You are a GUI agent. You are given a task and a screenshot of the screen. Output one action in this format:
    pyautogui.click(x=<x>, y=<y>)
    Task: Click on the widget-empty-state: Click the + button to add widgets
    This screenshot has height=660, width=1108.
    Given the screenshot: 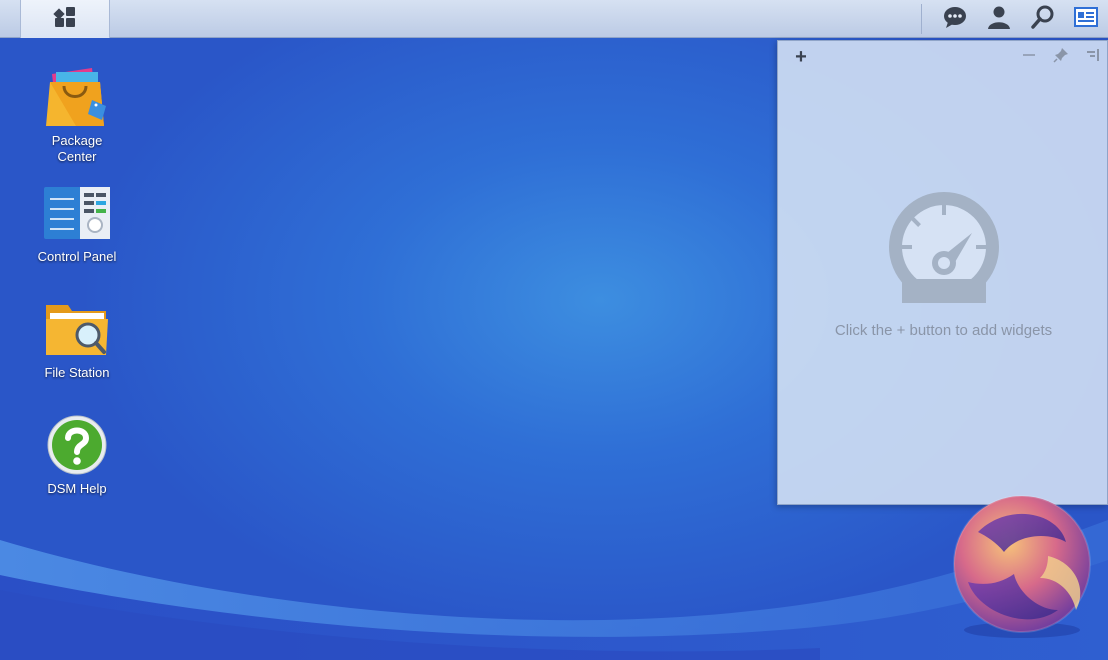 What is the action you would take?
    pyautogui.click(x=943, y=265)
    